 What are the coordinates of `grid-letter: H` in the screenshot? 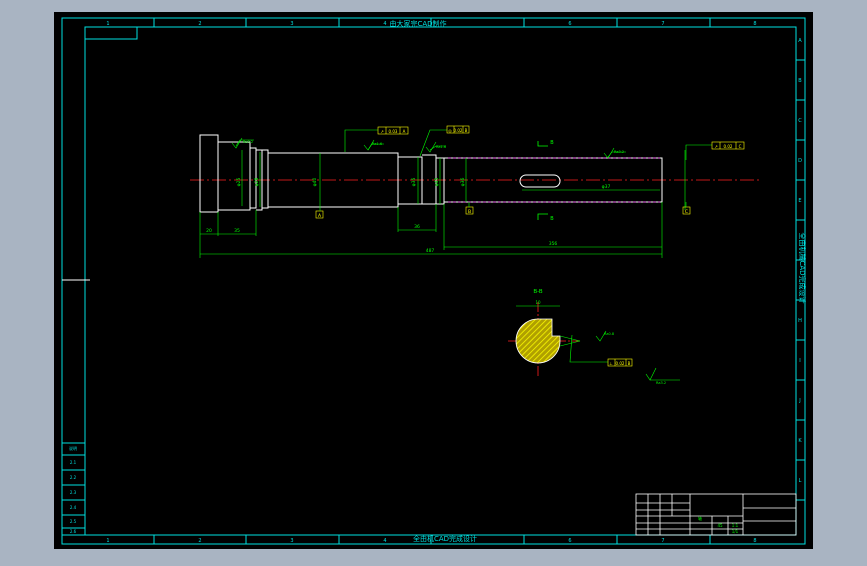 It's located at (800, 321).